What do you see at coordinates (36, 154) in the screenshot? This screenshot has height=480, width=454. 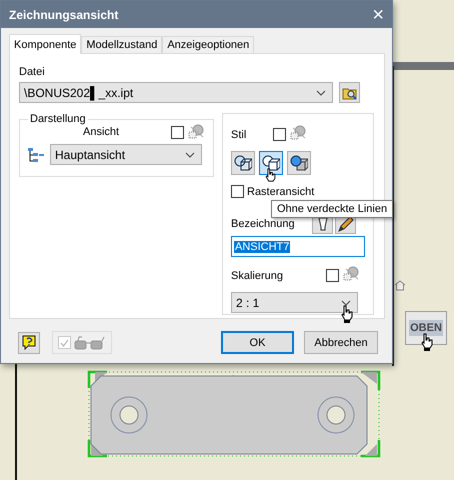 I see `tree-icon` at bounding box center [36, 154].